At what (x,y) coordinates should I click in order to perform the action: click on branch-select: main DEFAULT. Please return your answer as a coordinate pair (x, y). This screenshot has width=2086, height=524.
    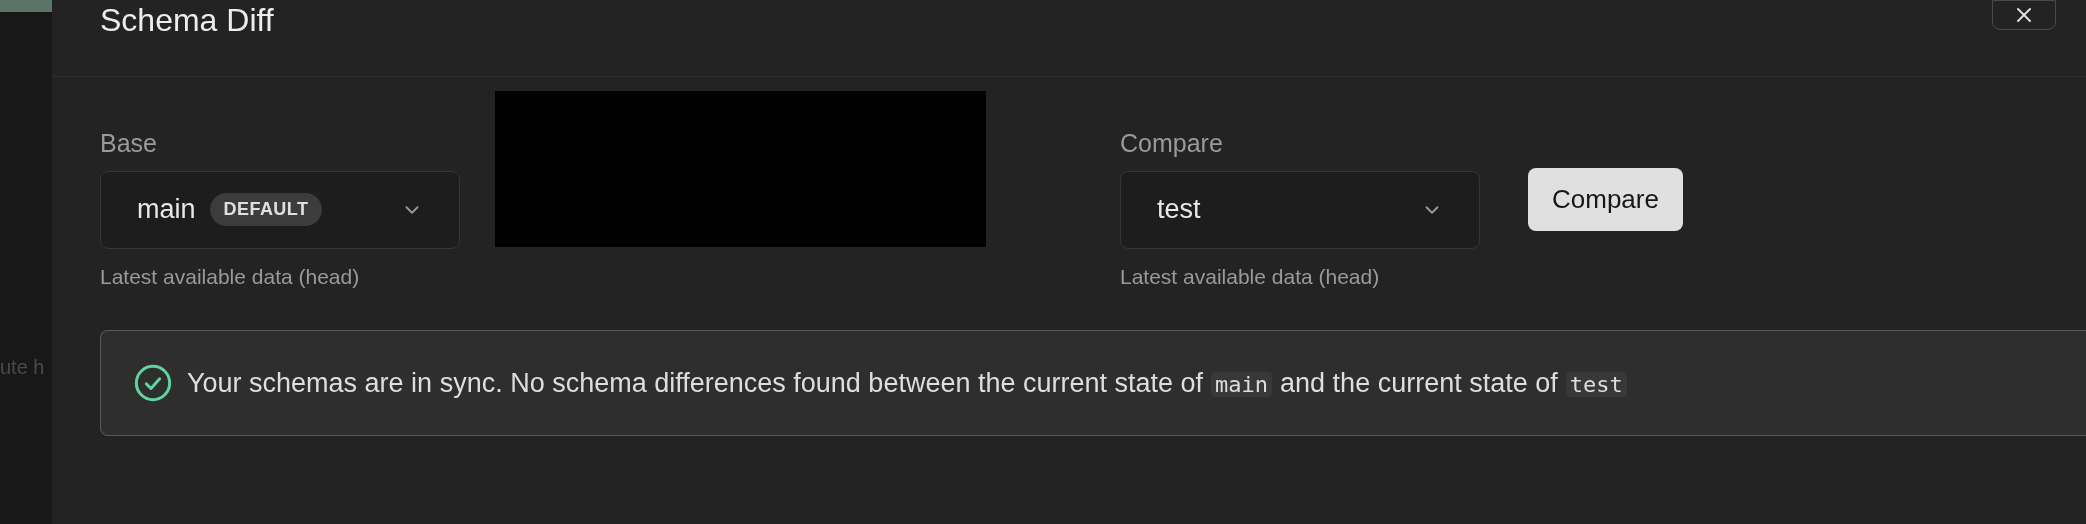
    Looking at the image, I should click on (280, 209).